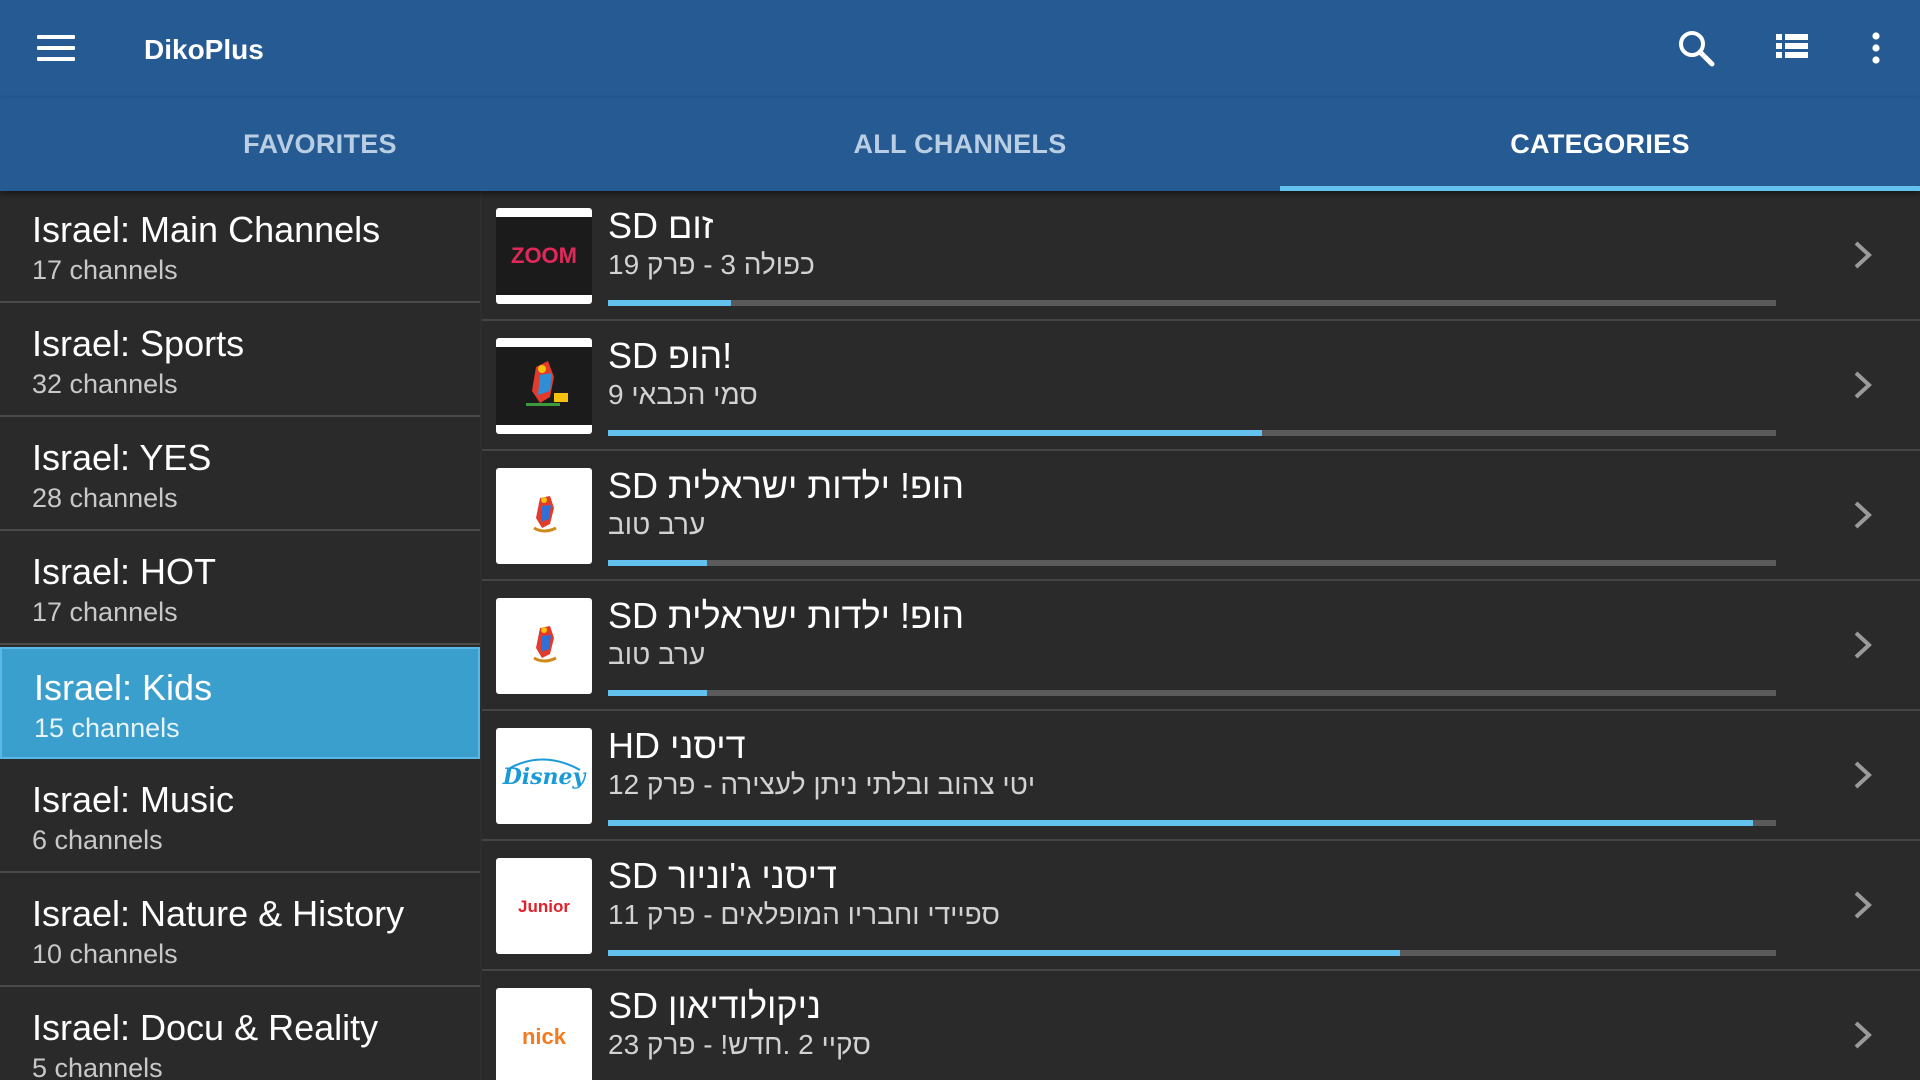 The image size is (1920, 1080). I want to click on category-item: Israel: Nature & History 10 channels, so click(240, 931).